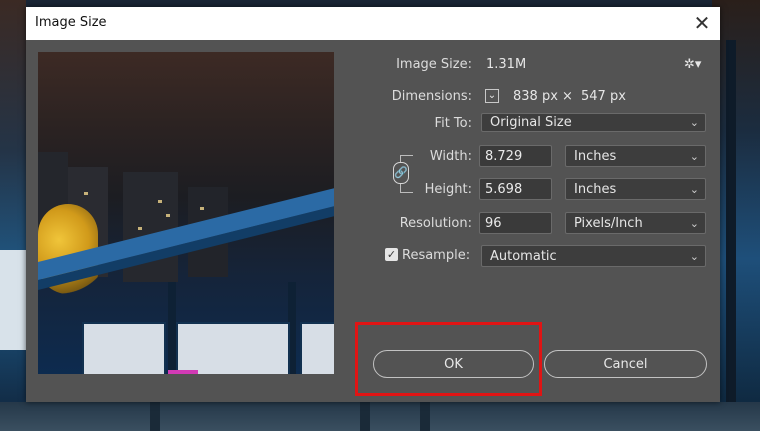  What do you see at coordinates (535, 96) in the screenshot?
I see `dimensions-width: 838 px` at bounding box center [535, 96].